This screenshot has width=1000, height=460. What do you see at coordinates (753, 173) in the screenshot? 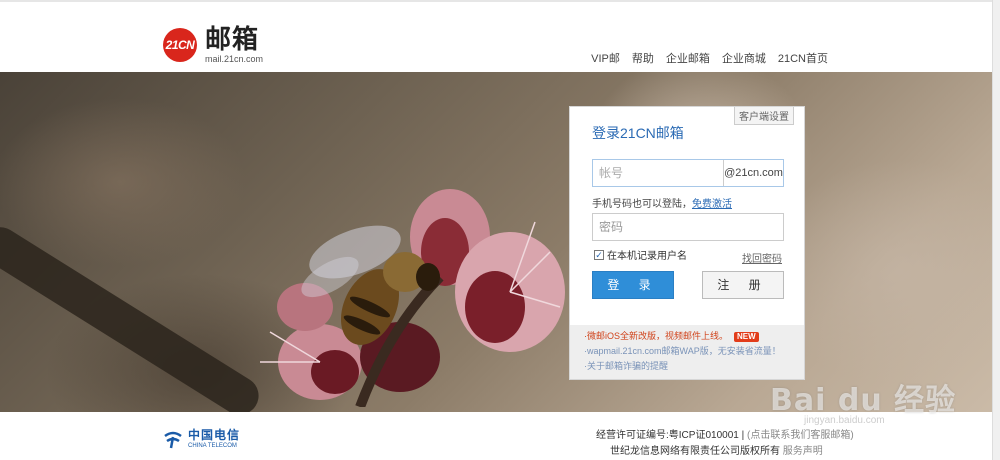
I see `domain-suffix: @21cn.com` at bounding box center [753, 173].